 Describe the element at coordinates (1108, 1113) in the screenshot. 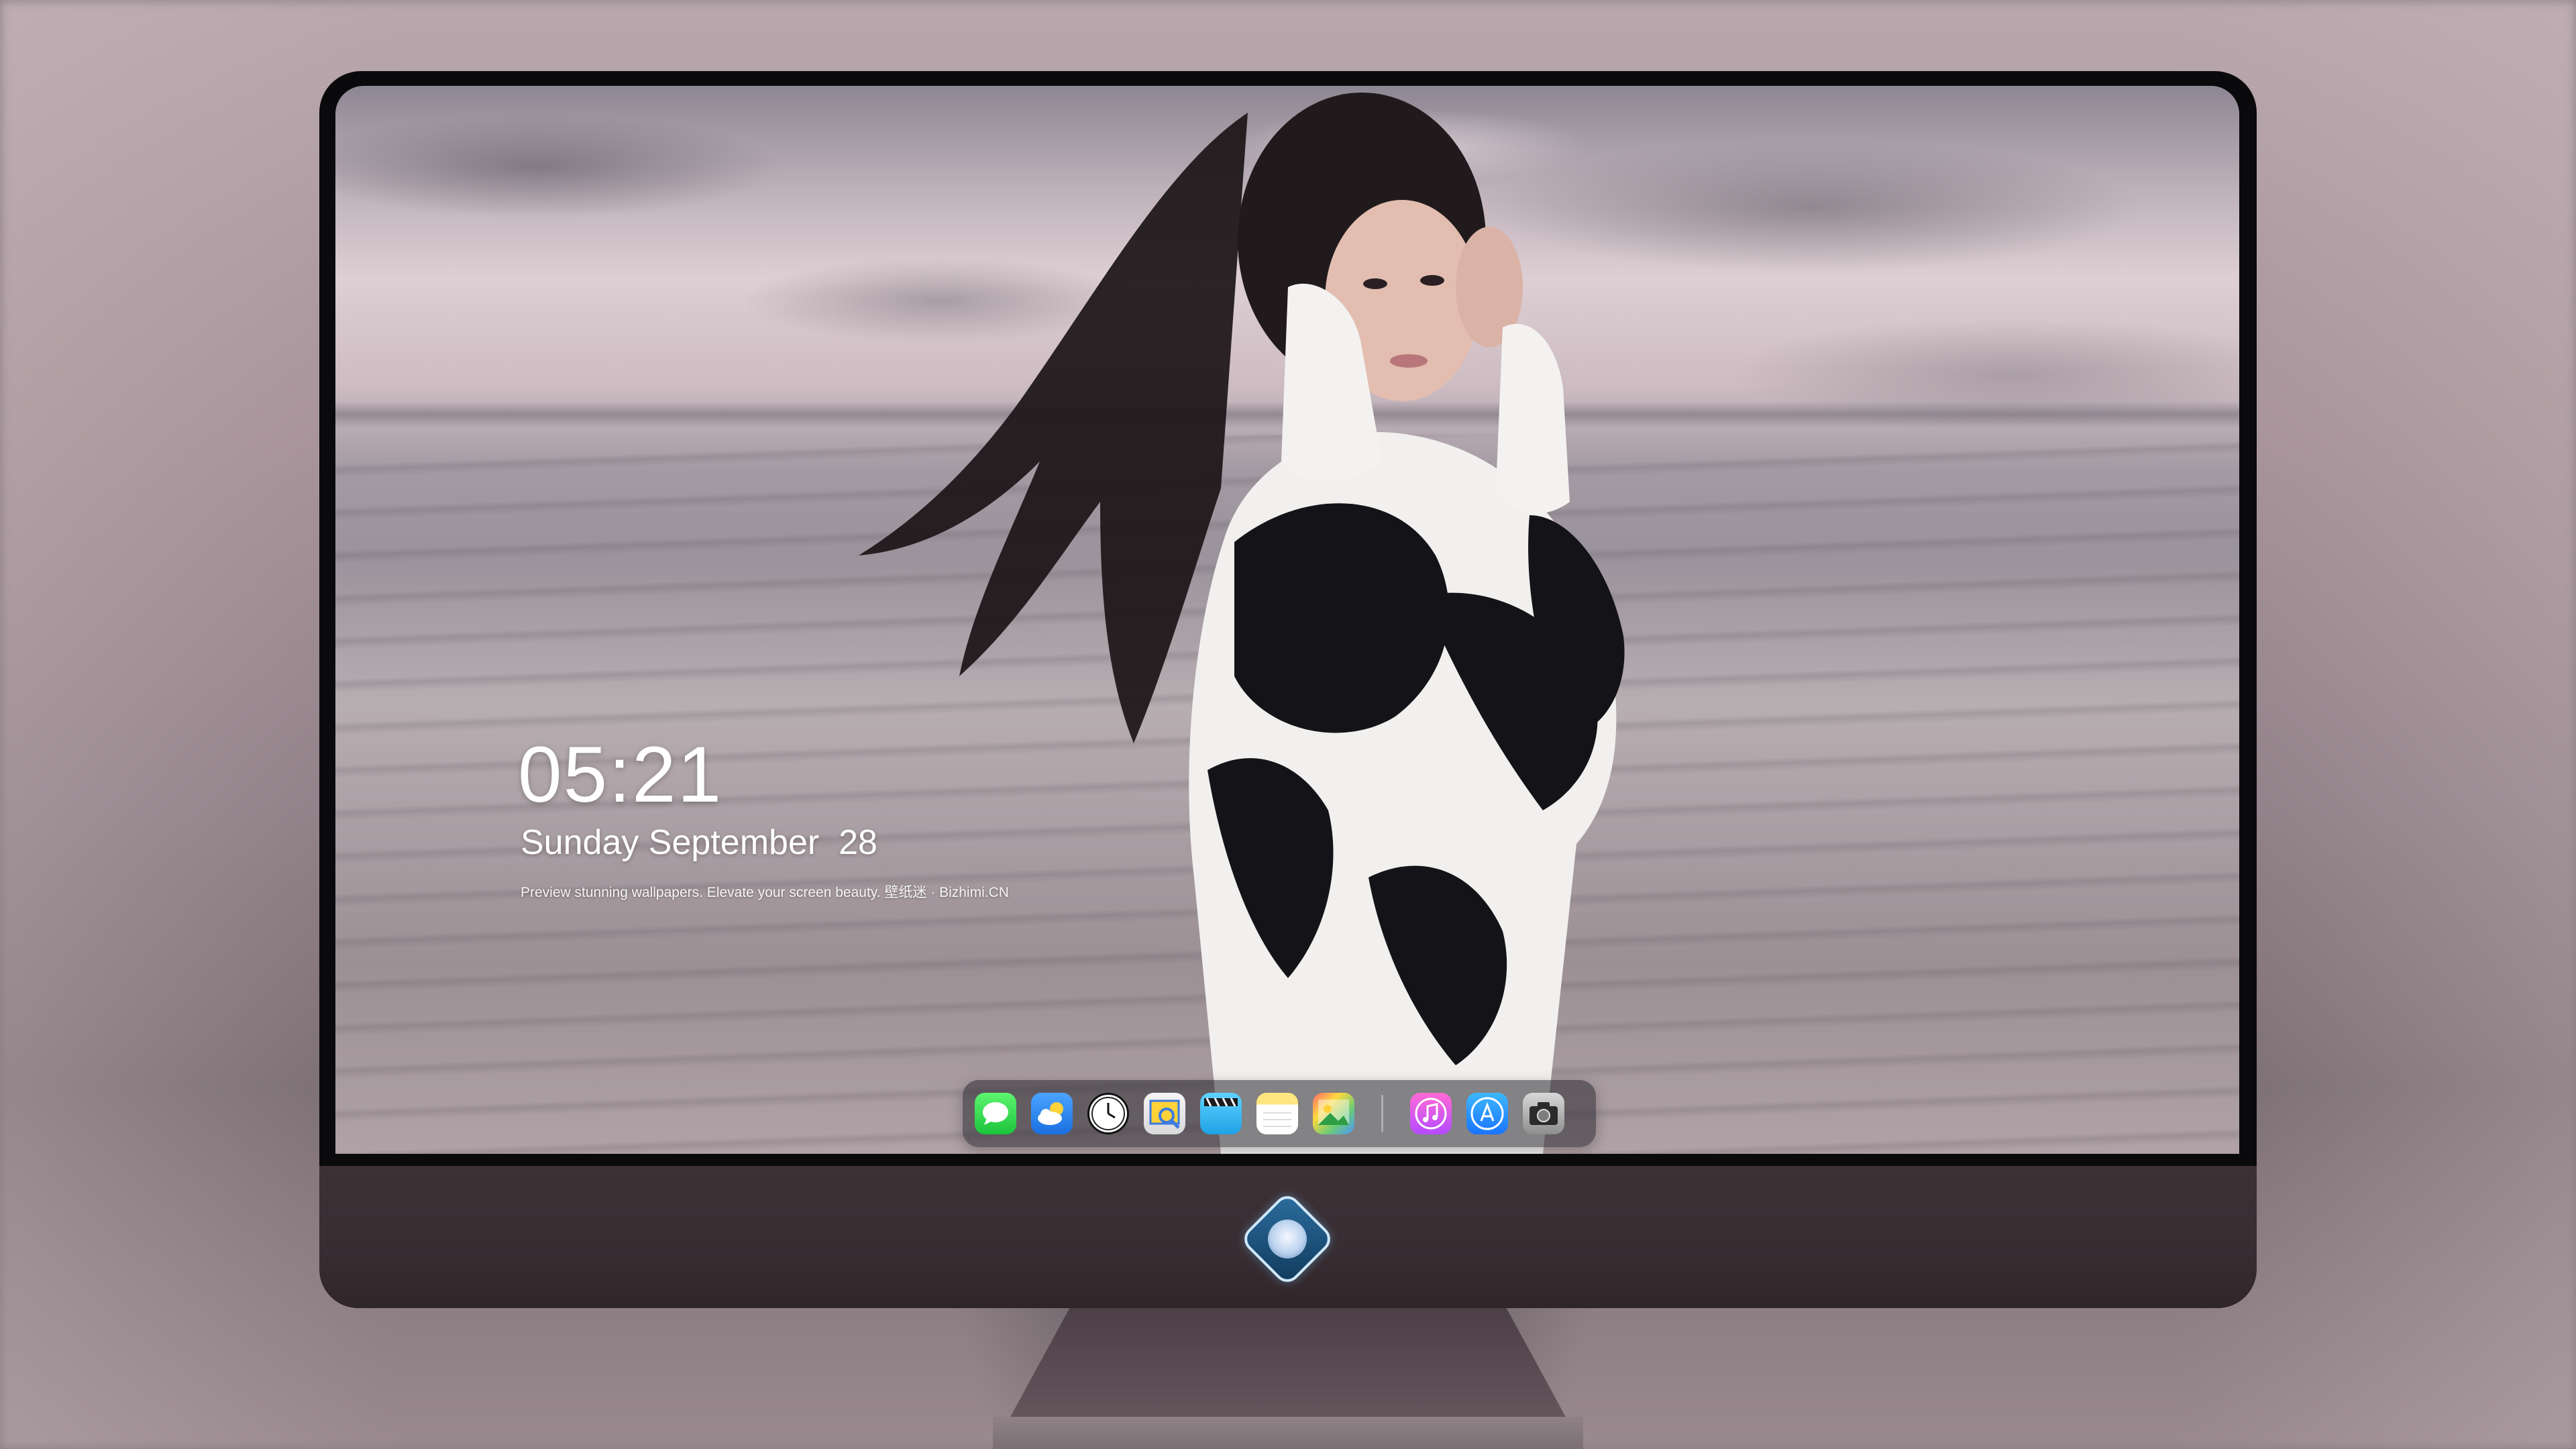

I see `clock-icon` at that location.